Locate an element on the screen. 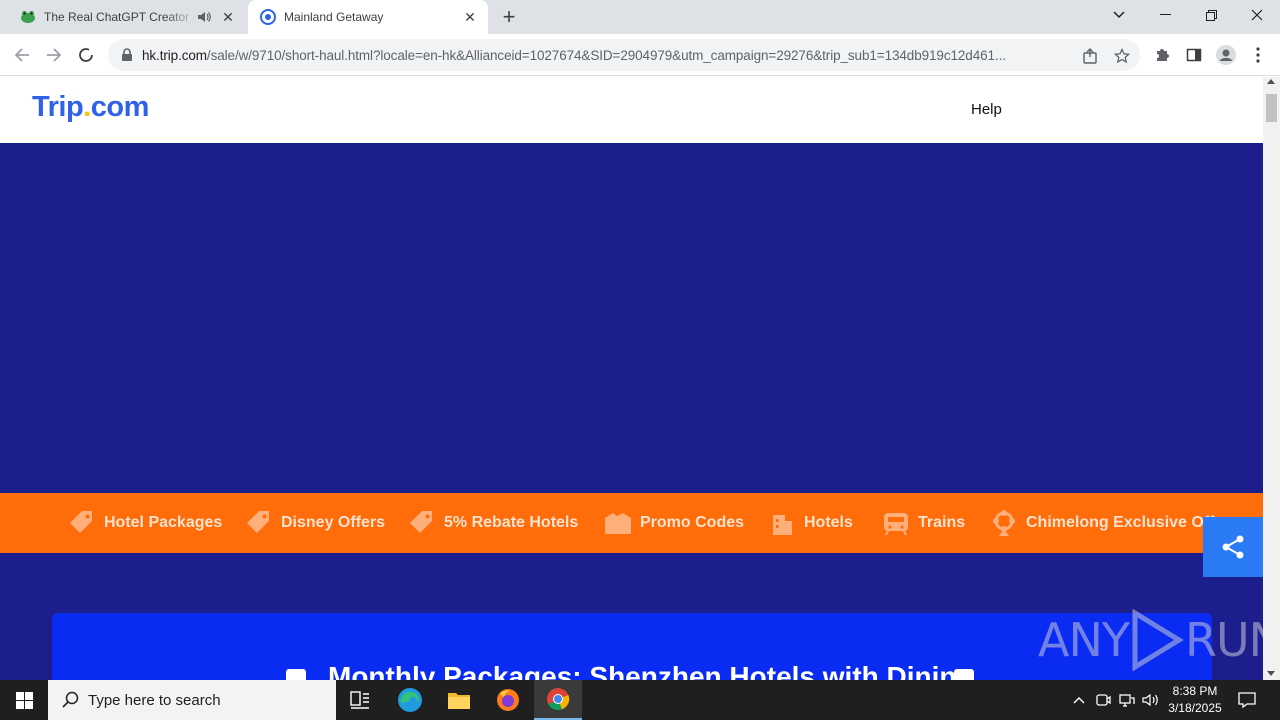 The image size is (1280, 720). meet-now-icon is located at coordinates (1103, 700).